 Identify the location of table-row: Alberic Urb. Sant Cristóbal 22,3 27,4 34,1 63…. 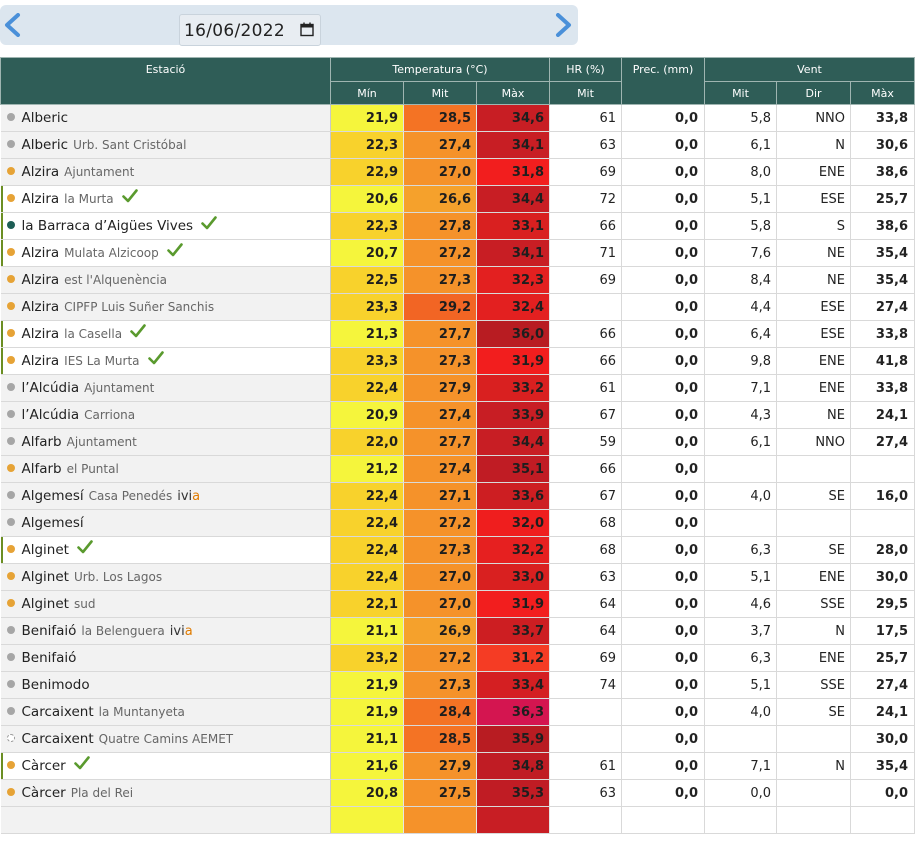
(457, 145).